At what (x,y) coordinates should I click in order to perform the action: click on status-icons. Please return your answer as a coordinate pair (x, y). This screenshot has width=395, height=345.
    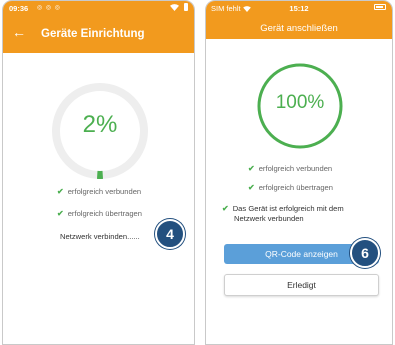
    Looking at the image, I should click on (179, 7).